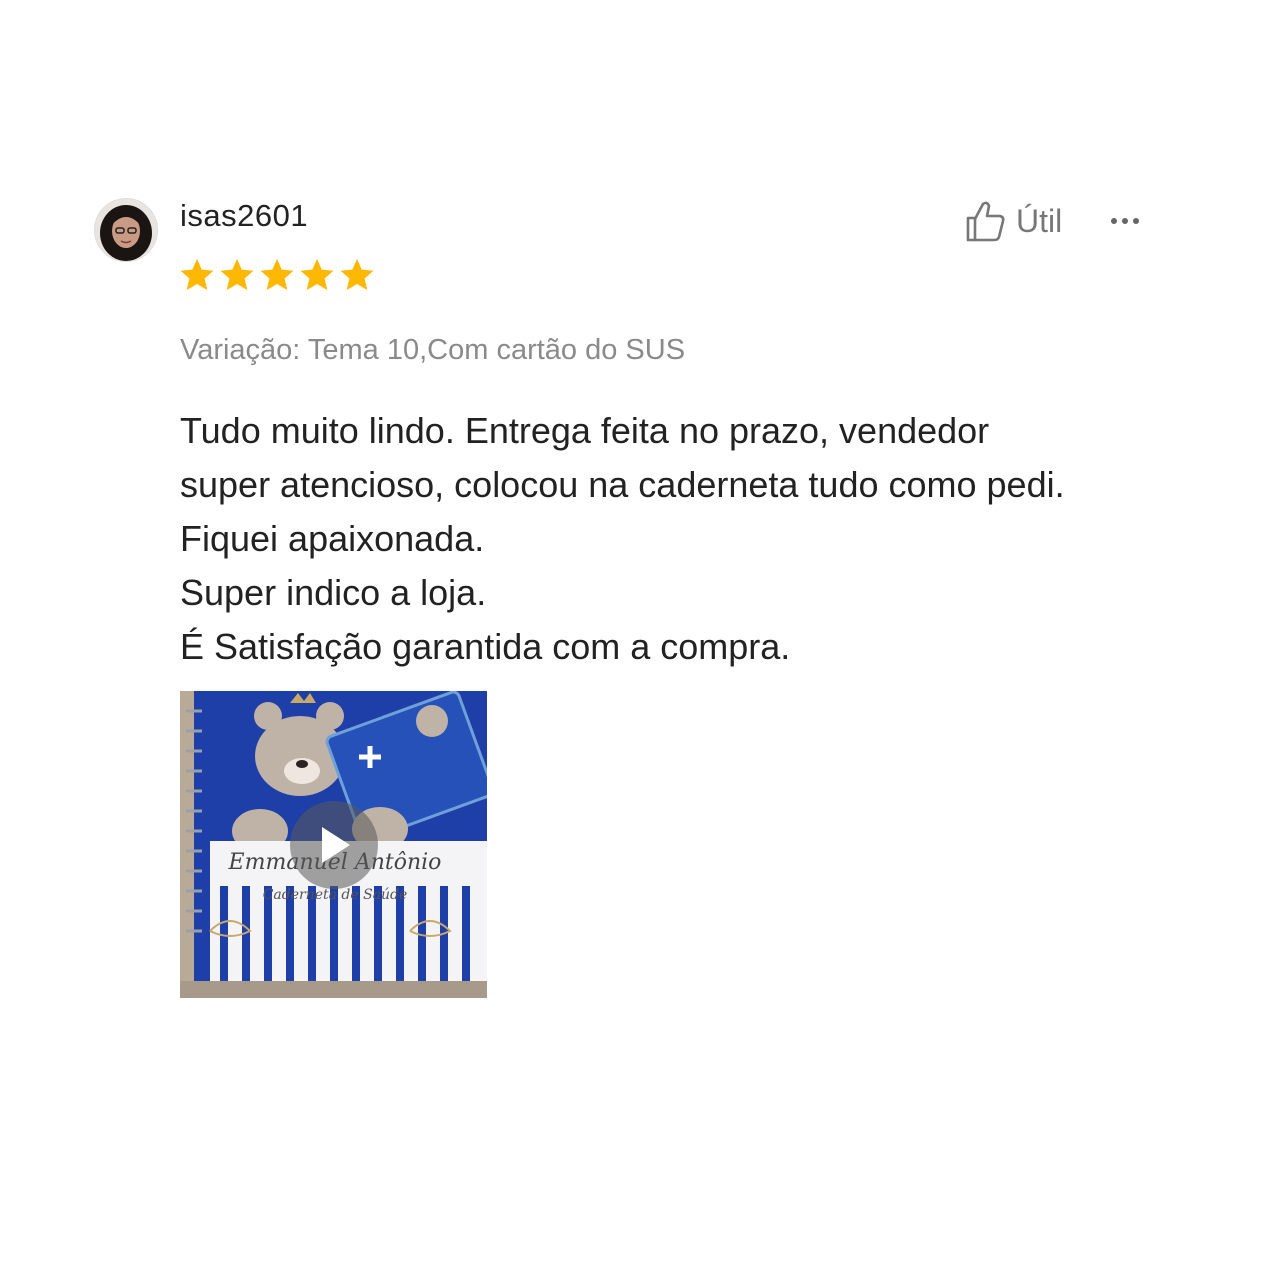 The height and width of the screenshot is (1278, 1278). What do you see at coordinates (1039, 220) in the screenshot?
I see `helpful-label: Útil` at bounding box center [1039, 220].